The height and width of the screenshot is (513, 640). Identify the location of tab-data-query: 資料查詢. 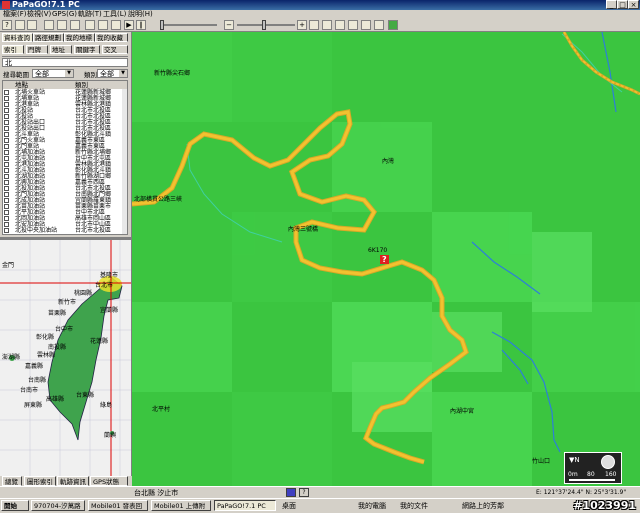
(17, 37).